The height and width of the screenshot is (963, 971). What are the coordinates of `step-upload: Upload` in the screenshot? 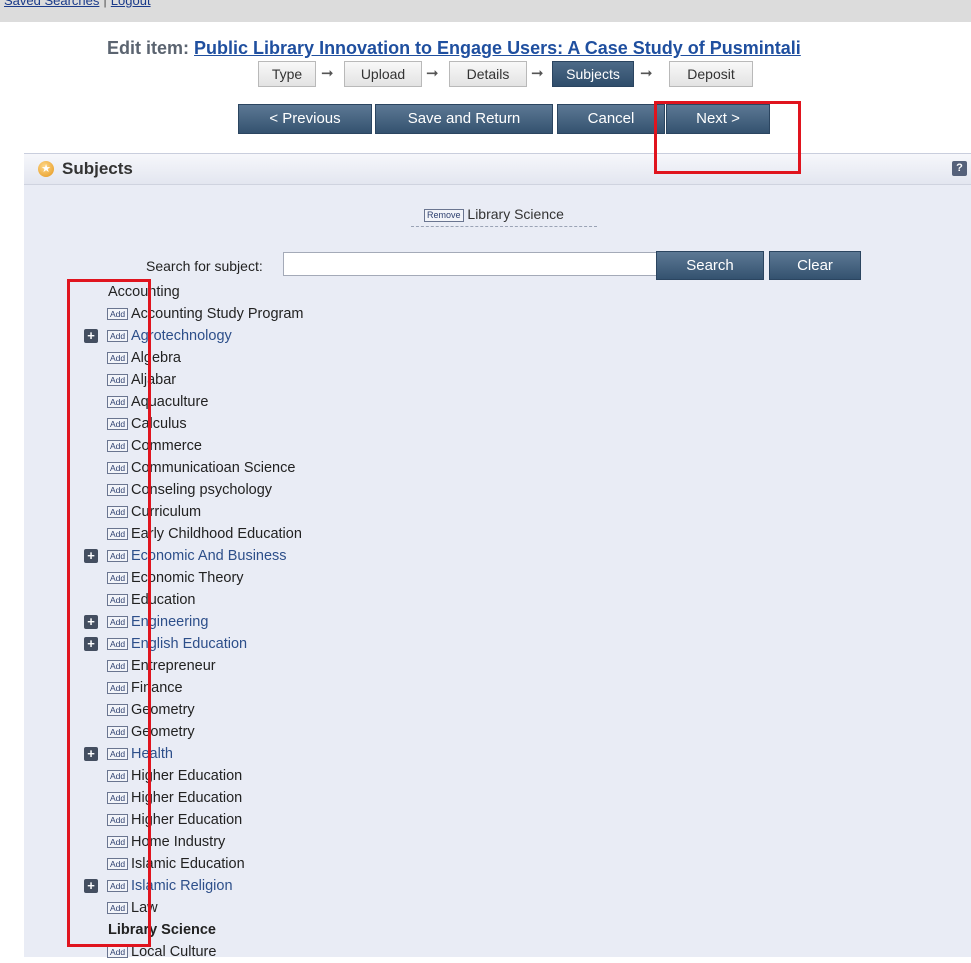 It's located at (383, 74).